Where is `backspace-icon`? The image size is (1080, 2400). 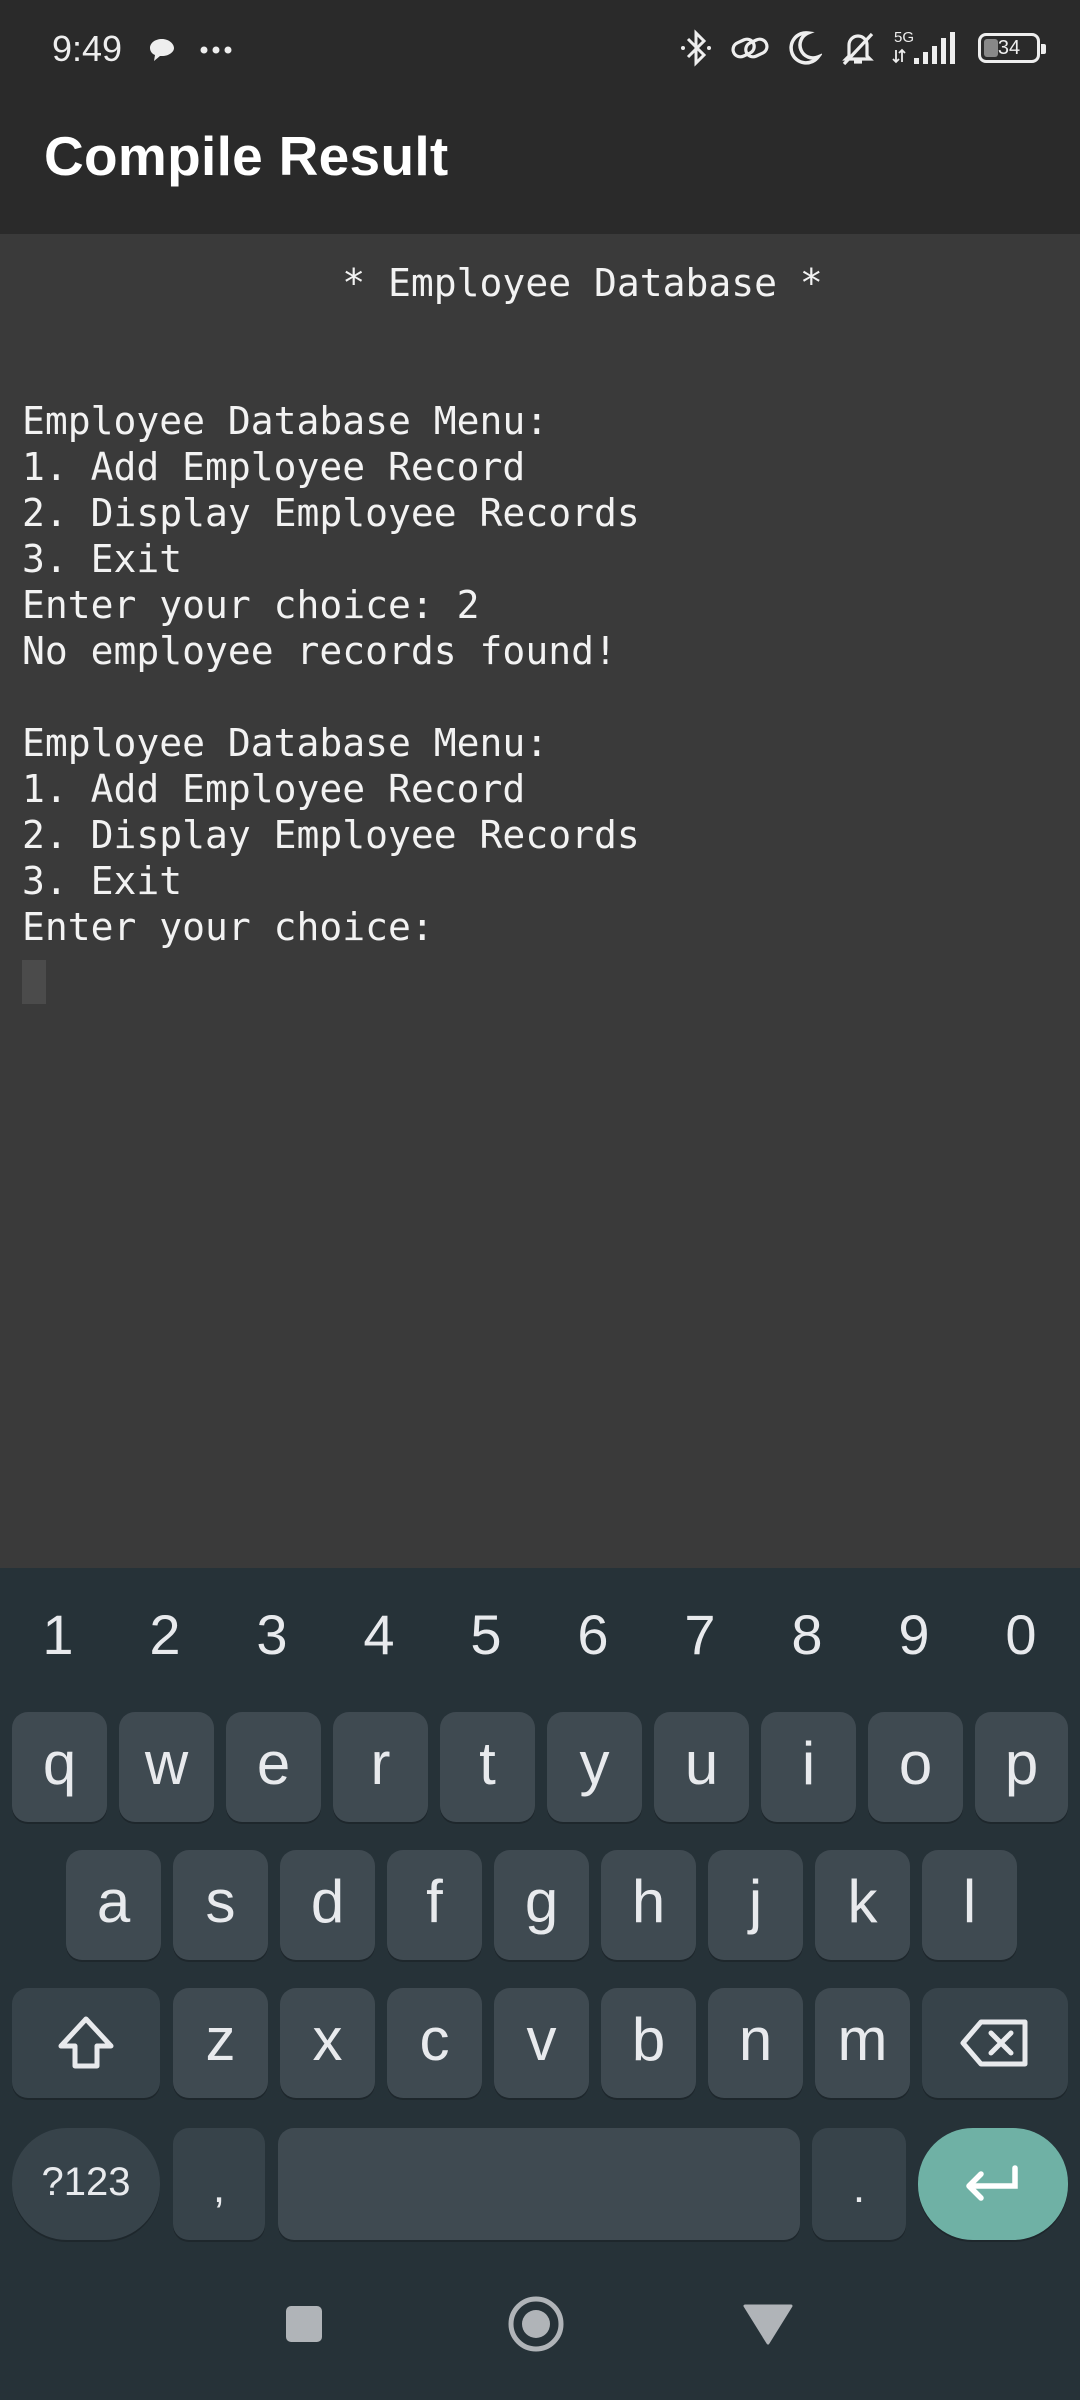 backspace-icon is located at coordinates (994, 2043).